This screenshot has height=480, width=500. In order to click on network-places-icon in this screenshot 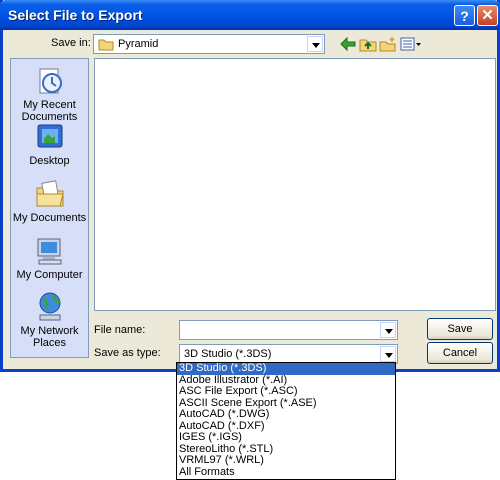, I will do `click(49, 306)`.